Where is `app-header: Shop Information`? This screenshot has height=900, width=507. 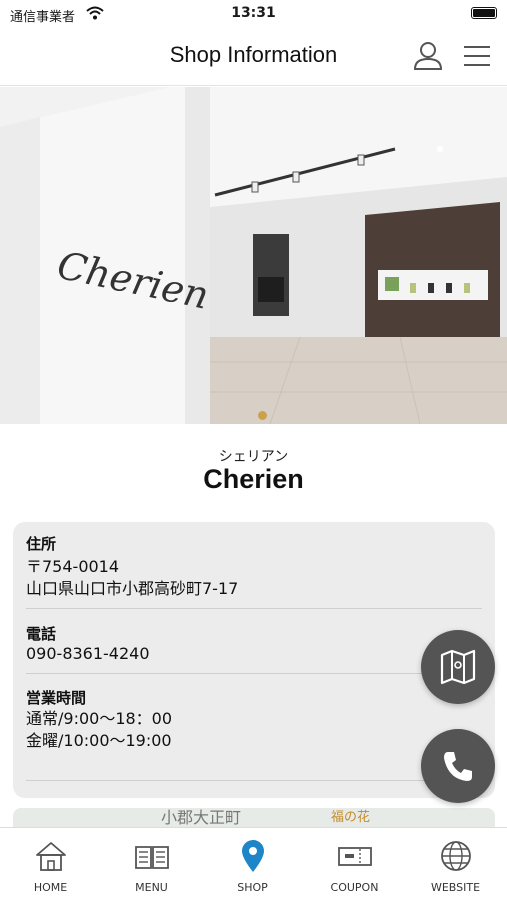 app-header: Shop Information is located at coordinates (253, 57).